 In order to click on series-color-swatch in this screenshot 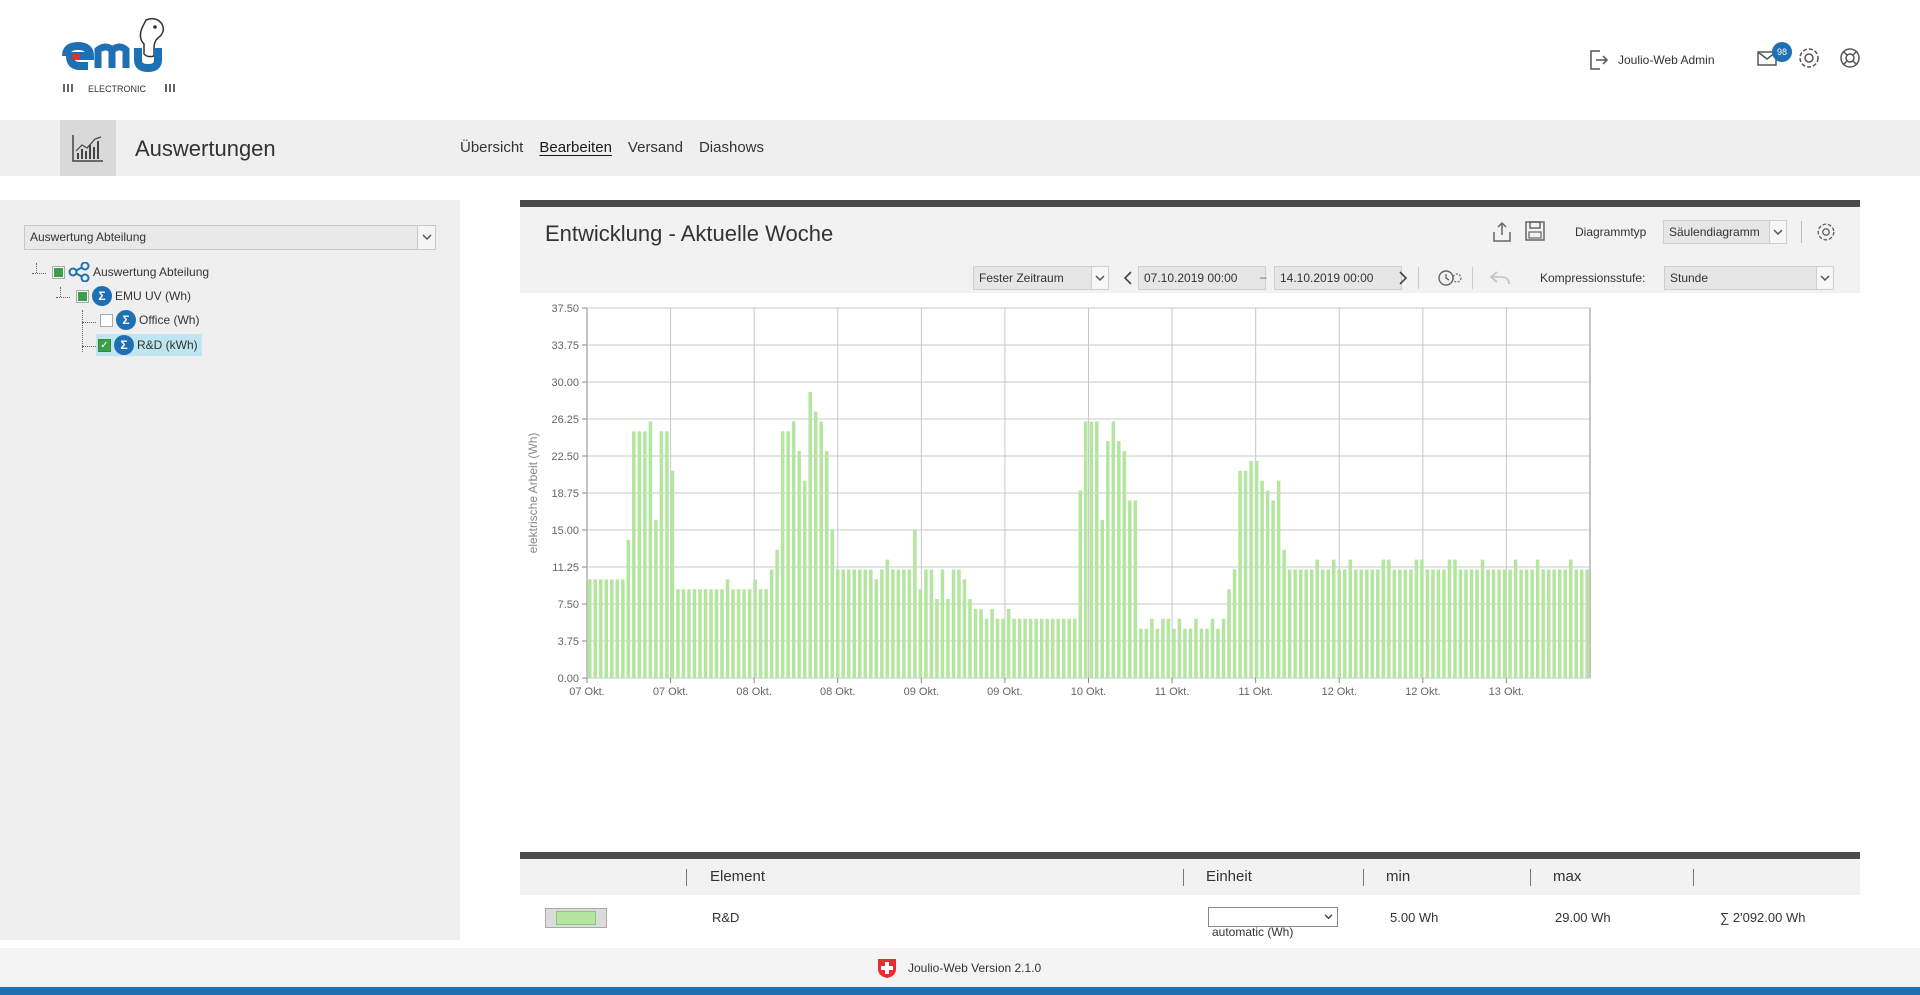, I will do `click(576, 918)`.